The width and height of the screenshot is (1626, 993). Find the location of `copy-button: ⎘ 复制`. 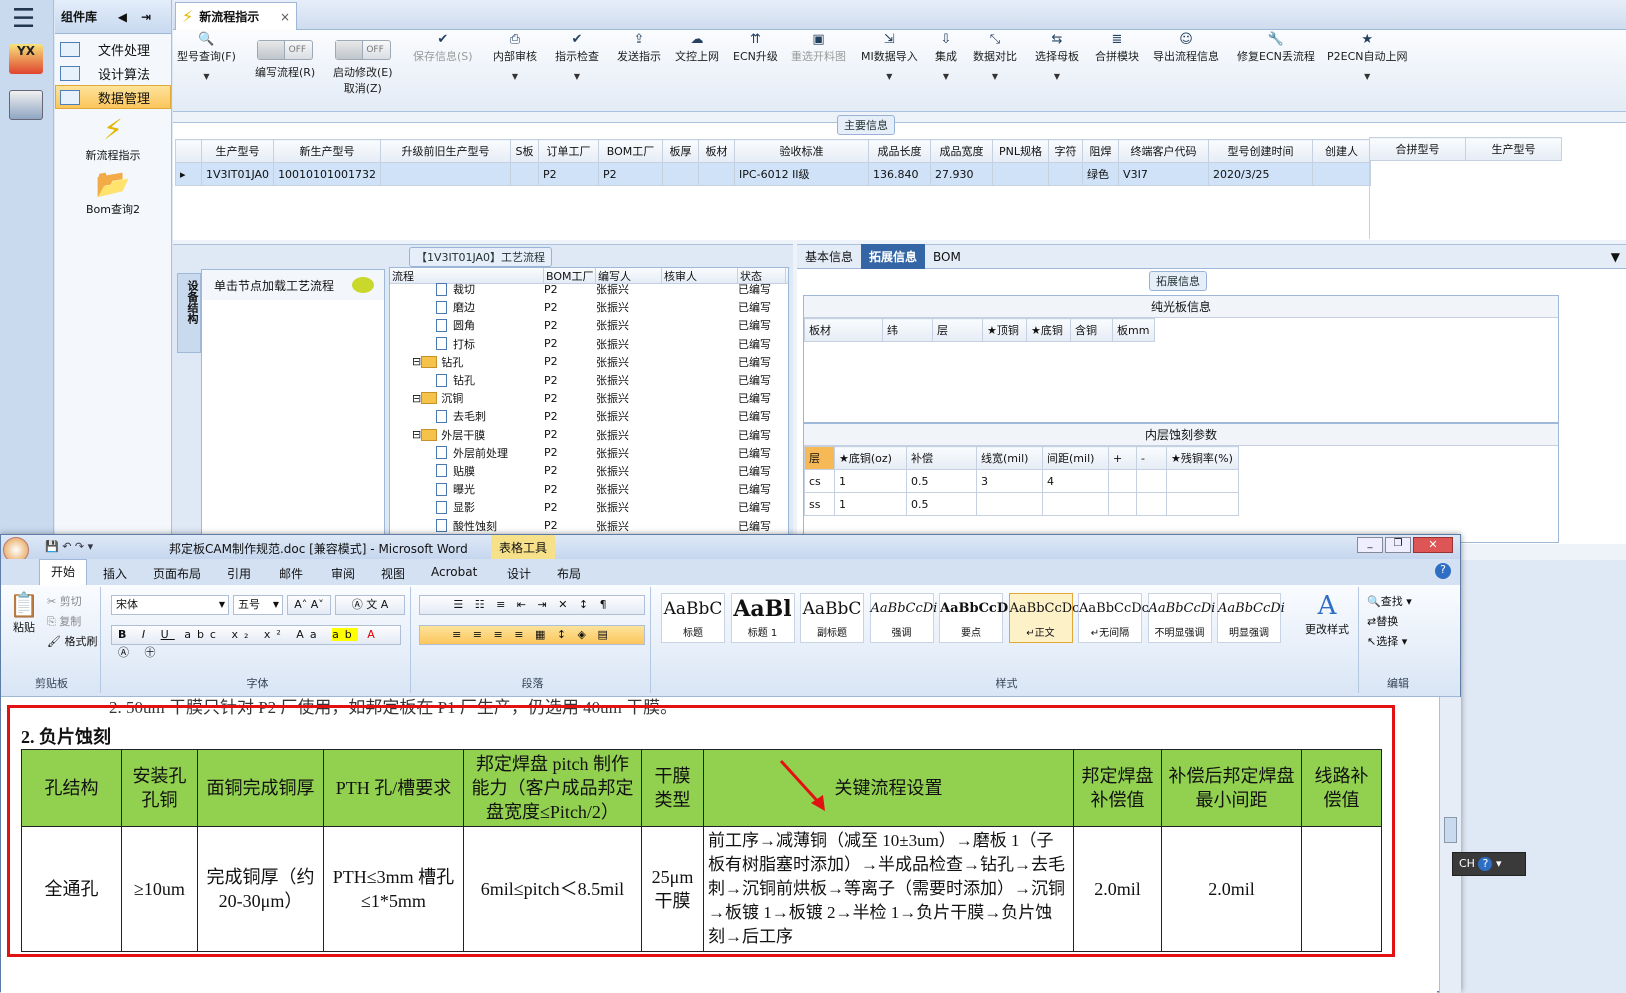

copy-button: ⎘ 复制 is located at coordinates (64, 621).